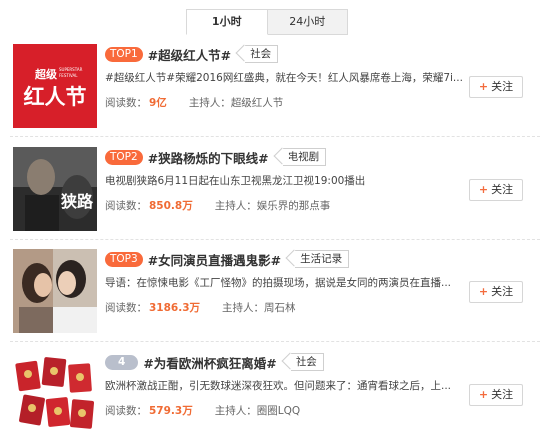 Image resolution: width=550 pixels, height=448 pixels. I want to click on topic-title-row: TOP2 #狭路杨烁的下眼线# 电视剧, so click(216, 157).